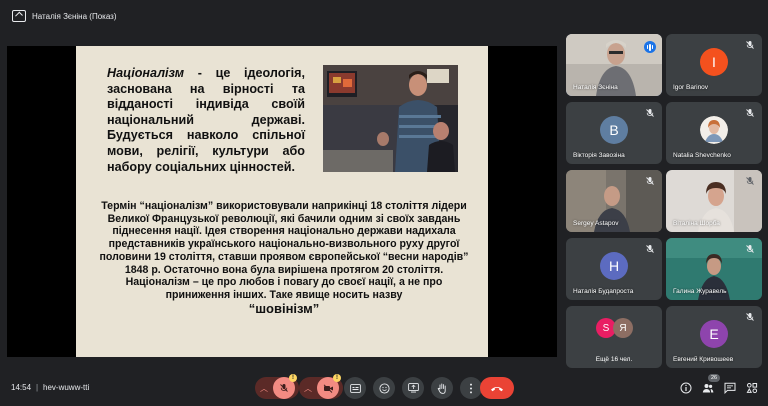  I want to click on more-avatars: S Я, so click(614, 328).